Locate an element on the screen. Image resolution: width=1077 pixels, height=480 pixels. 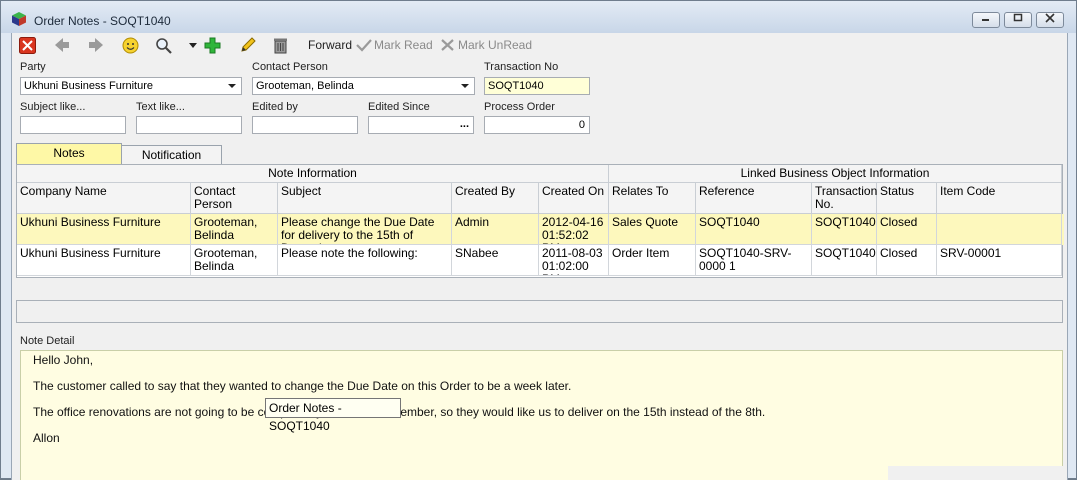
tab-notification-label: Notification is located at coordinates (171, 155).